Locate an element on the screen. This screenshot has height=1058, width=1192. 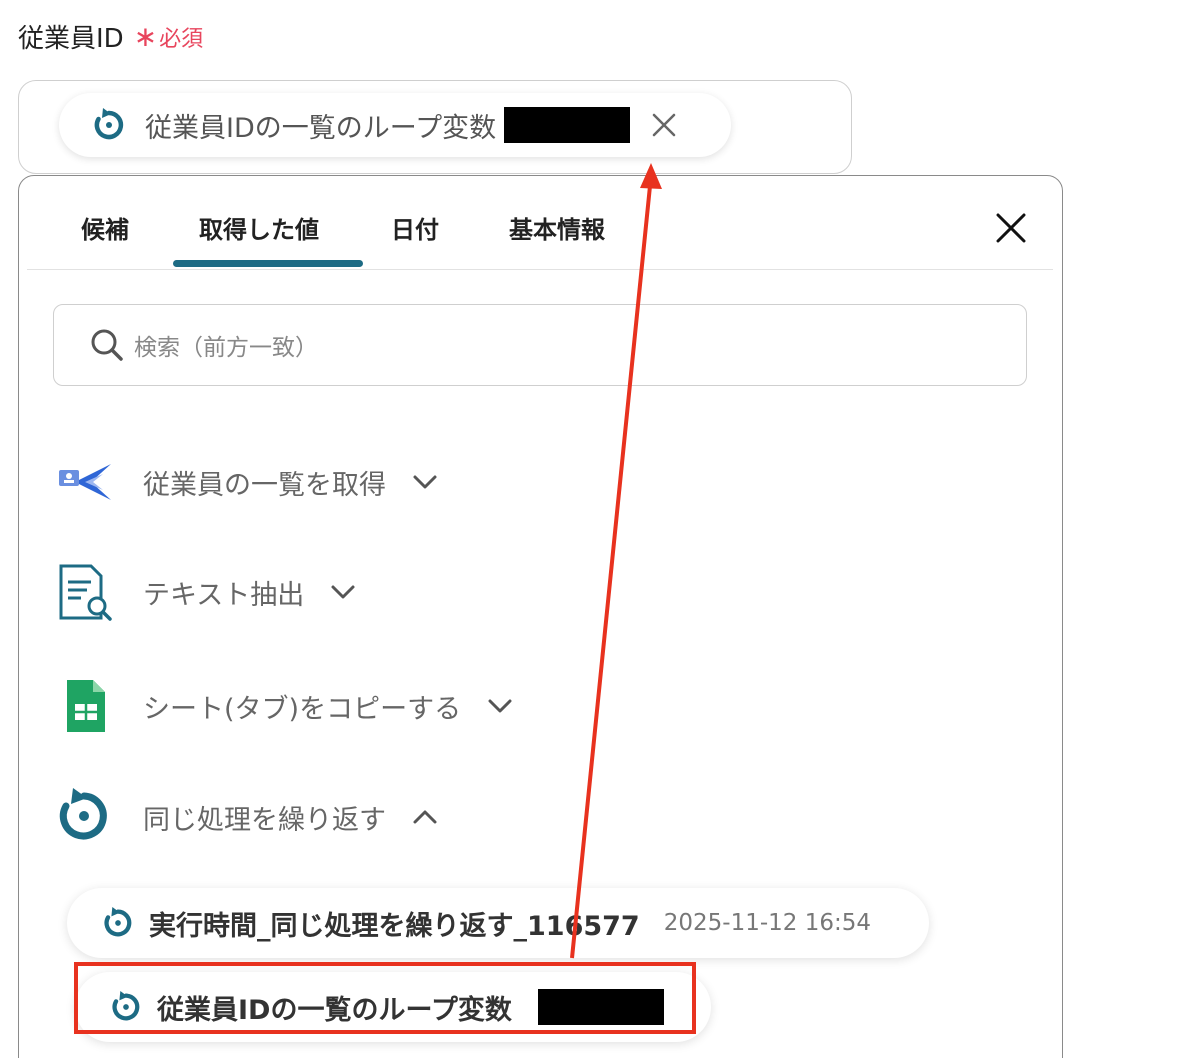
loop-item-label: 実行時間_同じ処理を繰り返す_116577 is located at coordinates (394, 926).